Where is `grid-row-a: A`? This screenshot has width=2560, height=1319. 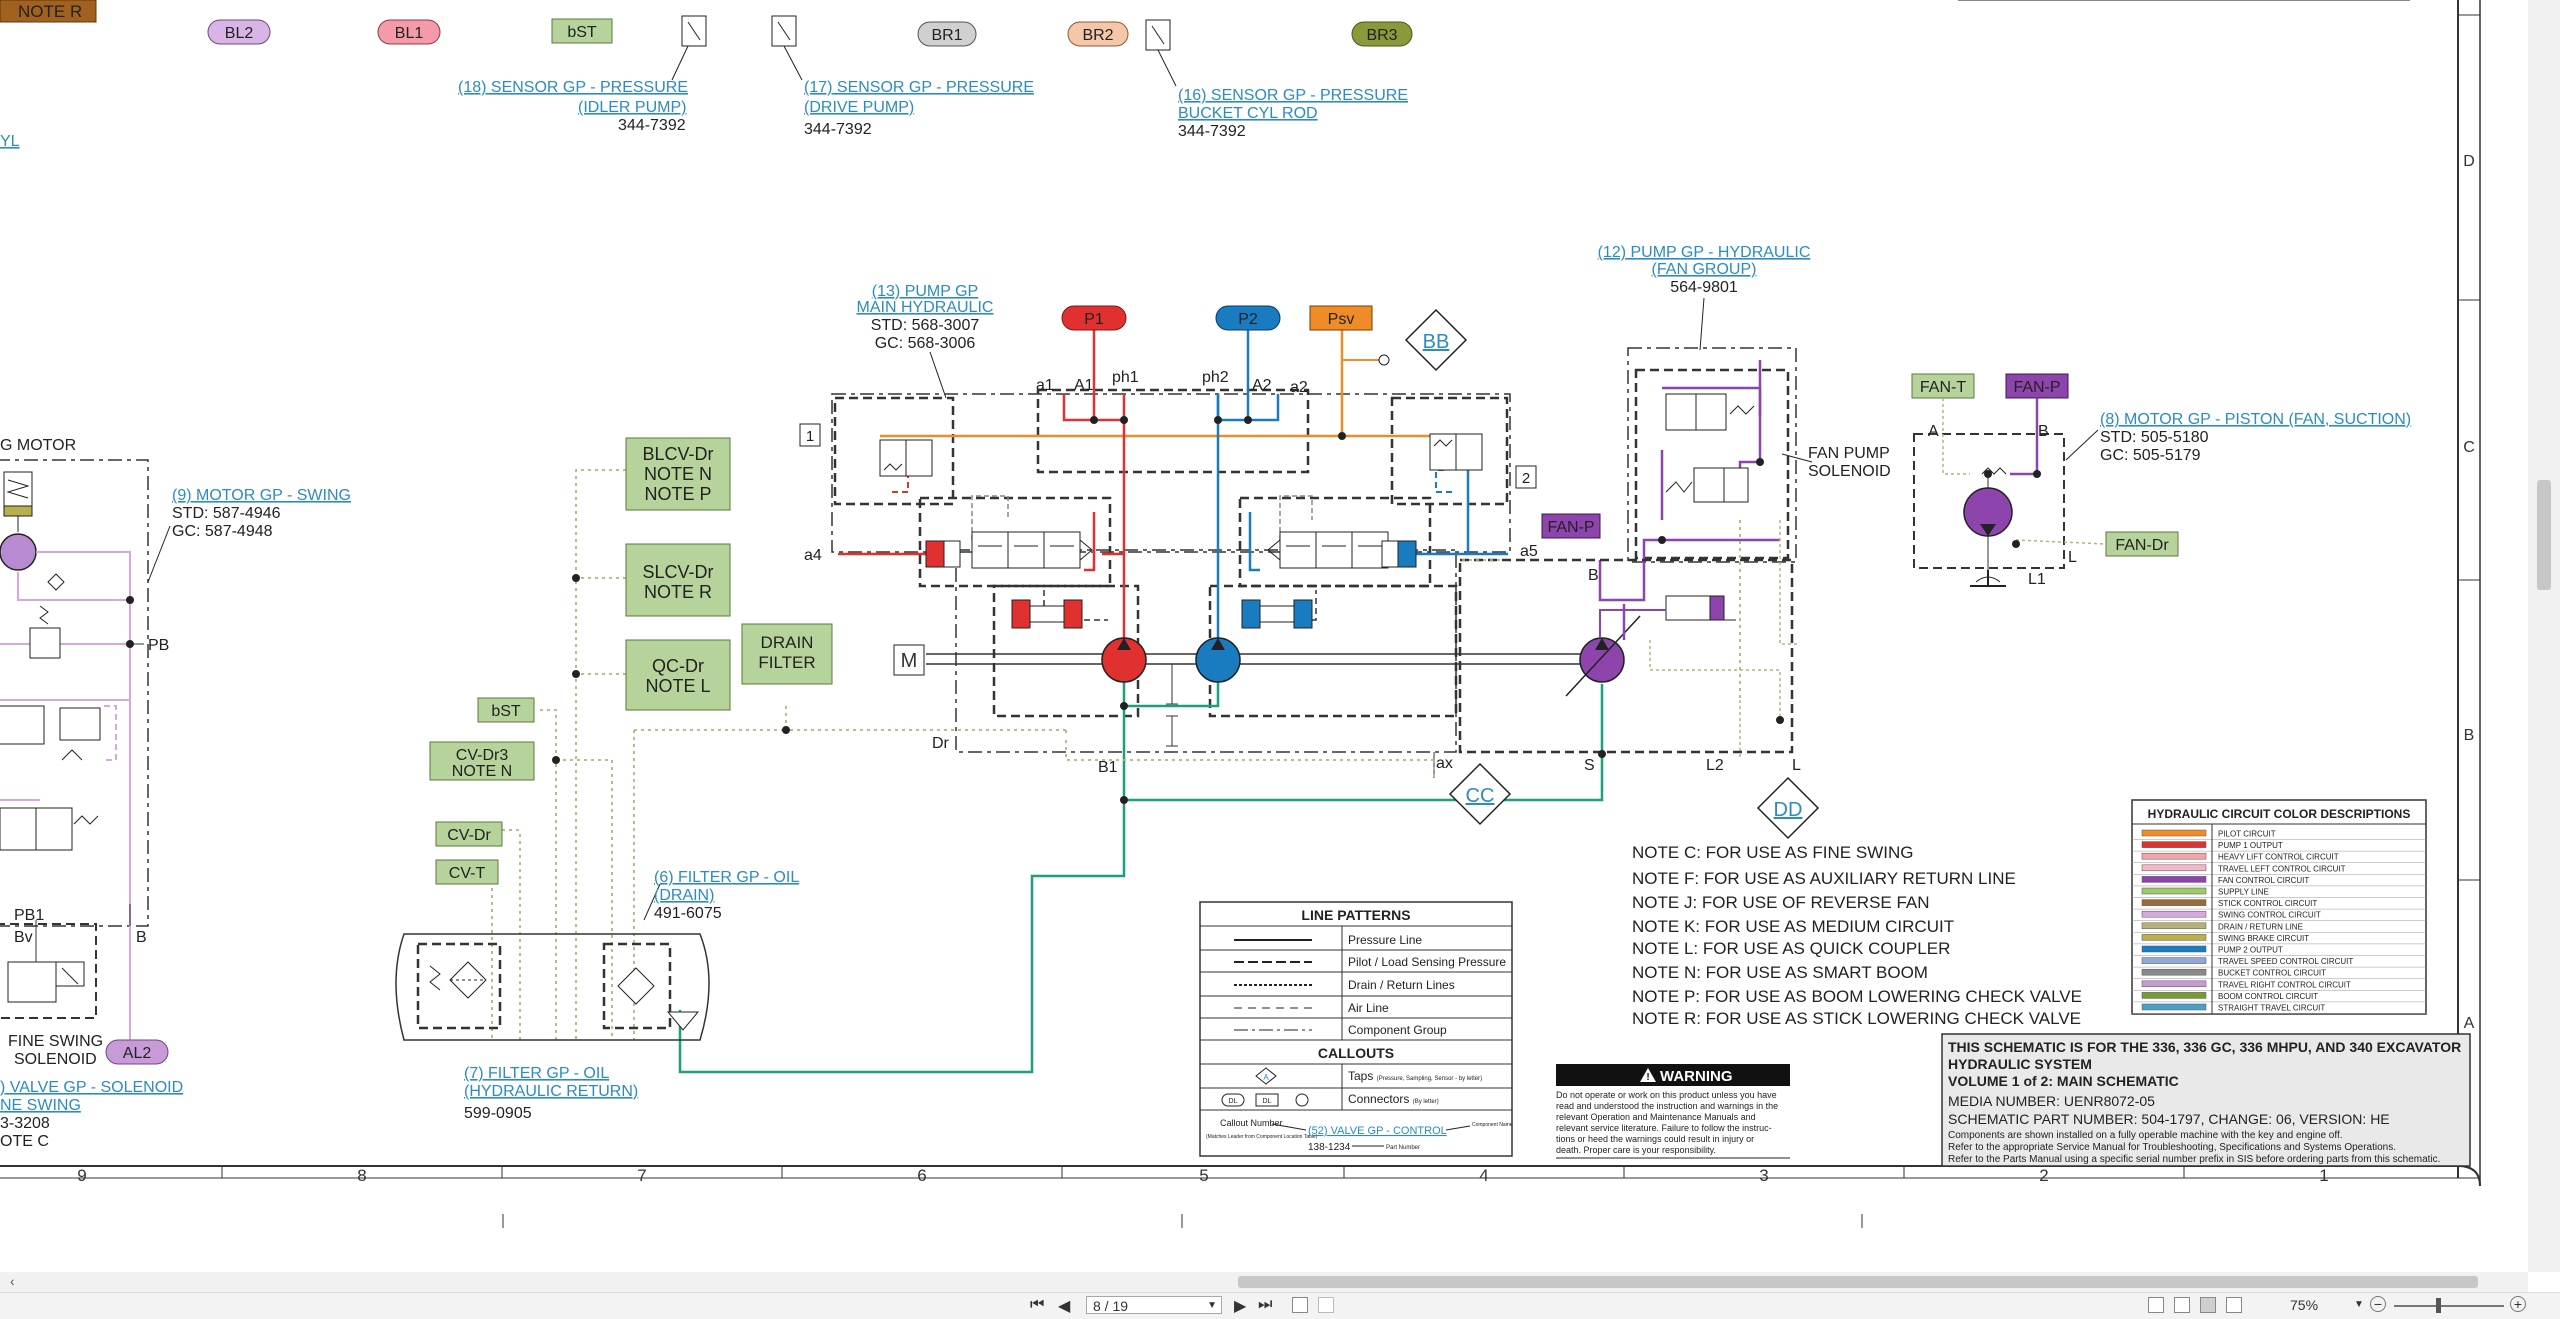
grid-row-a: A is located at coordinates (2469, 1023).